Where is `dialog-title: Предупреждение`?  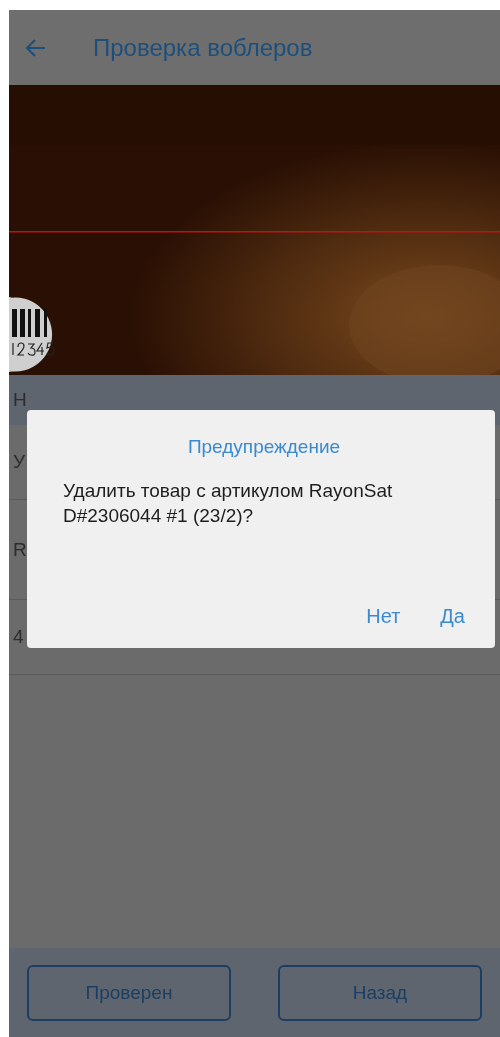
dialog-title: Предупреждение is located at coordinates (264, 447).